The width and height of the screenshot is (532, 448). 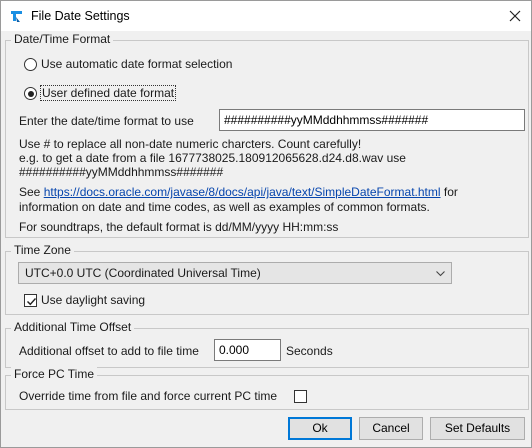 I want to click on date-time-format-title: Date/Time Format, so click(x=62, y=39).